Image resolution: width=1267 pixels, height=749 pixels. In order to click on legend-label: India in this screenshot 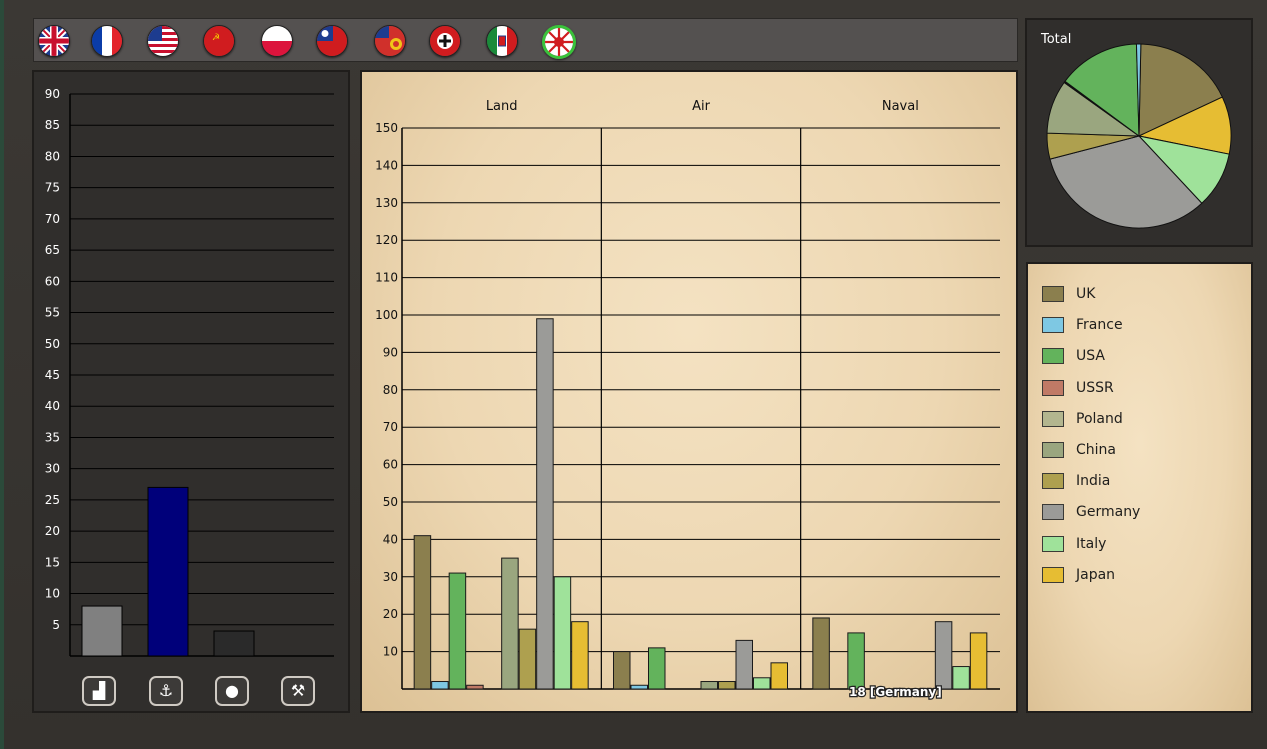, I will do `click(1093, 481)`.